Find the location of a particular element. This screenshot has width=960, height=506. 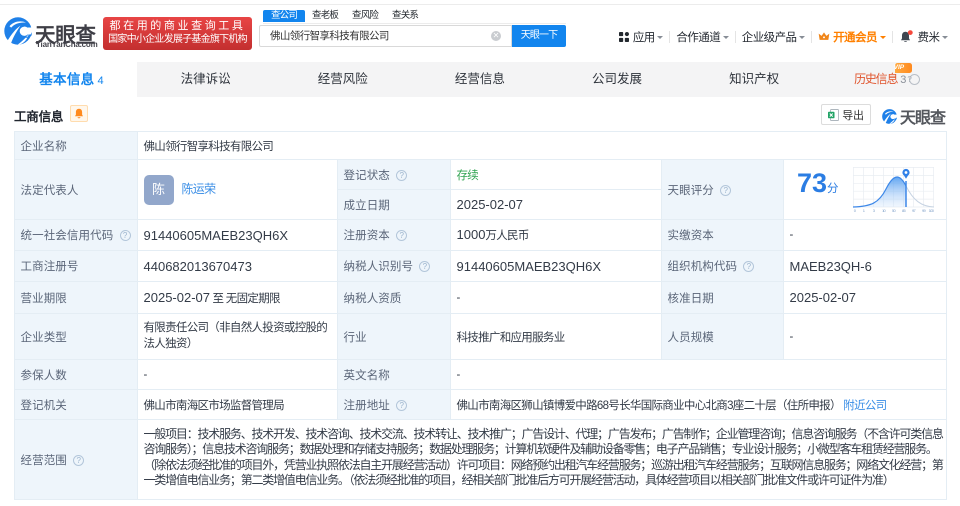

svg-text: 97 is located at coordinates (914, 210).